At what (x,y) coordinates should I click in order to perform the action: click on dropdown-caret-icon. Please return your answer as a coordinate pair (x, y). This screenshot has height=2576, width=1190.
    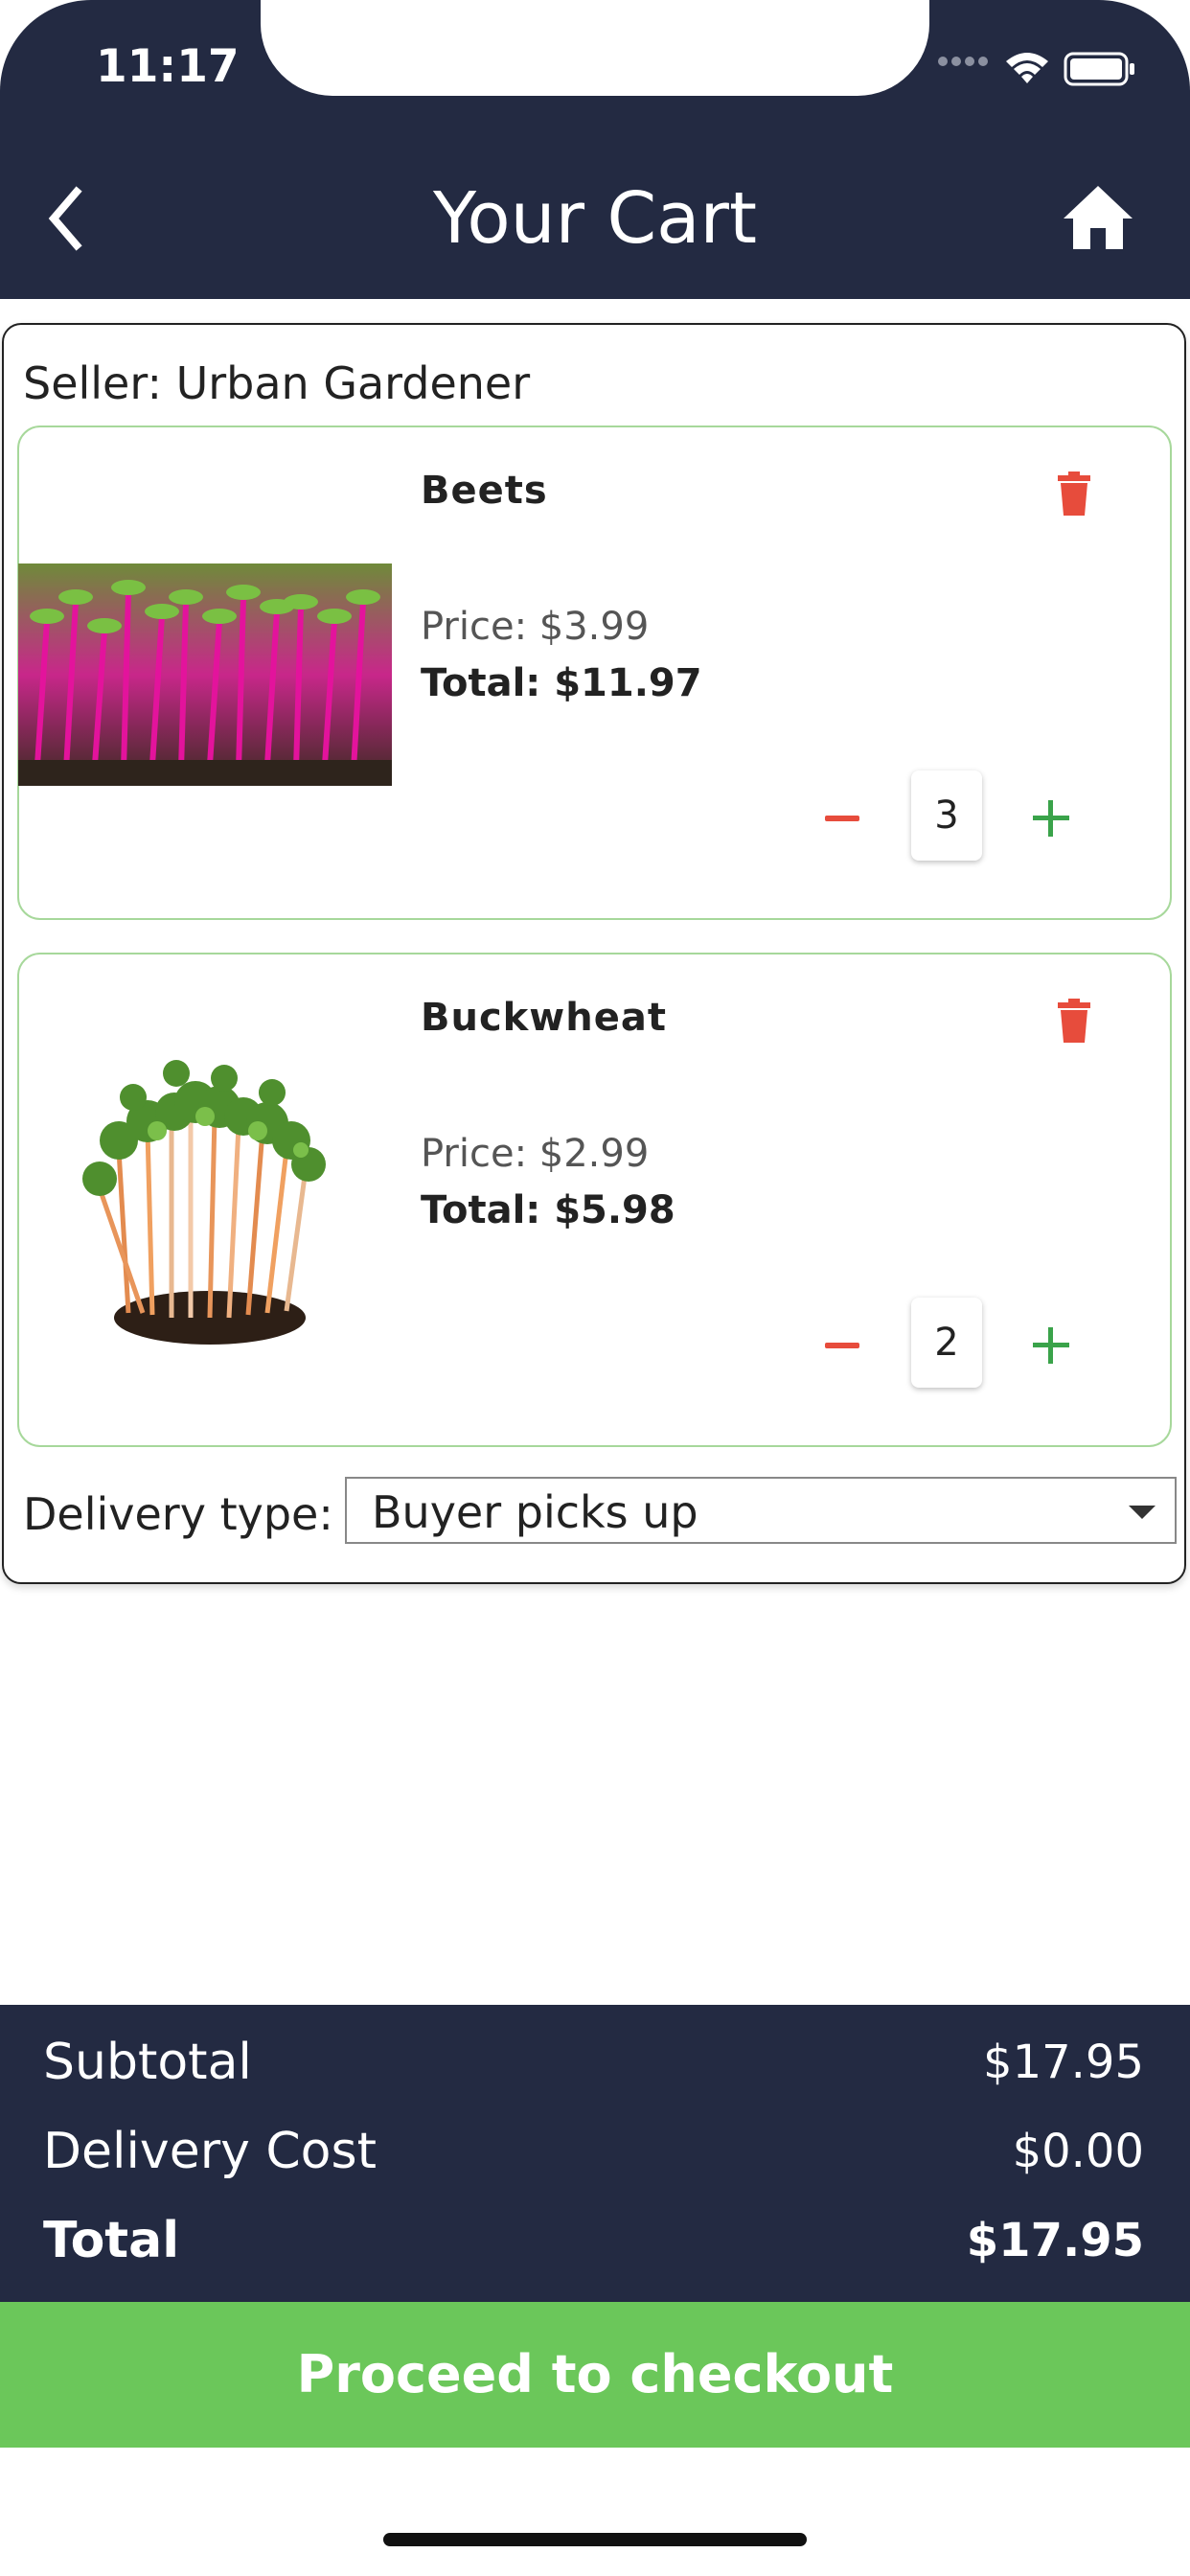
    Looking at the image, I should click on (1142, 1512).